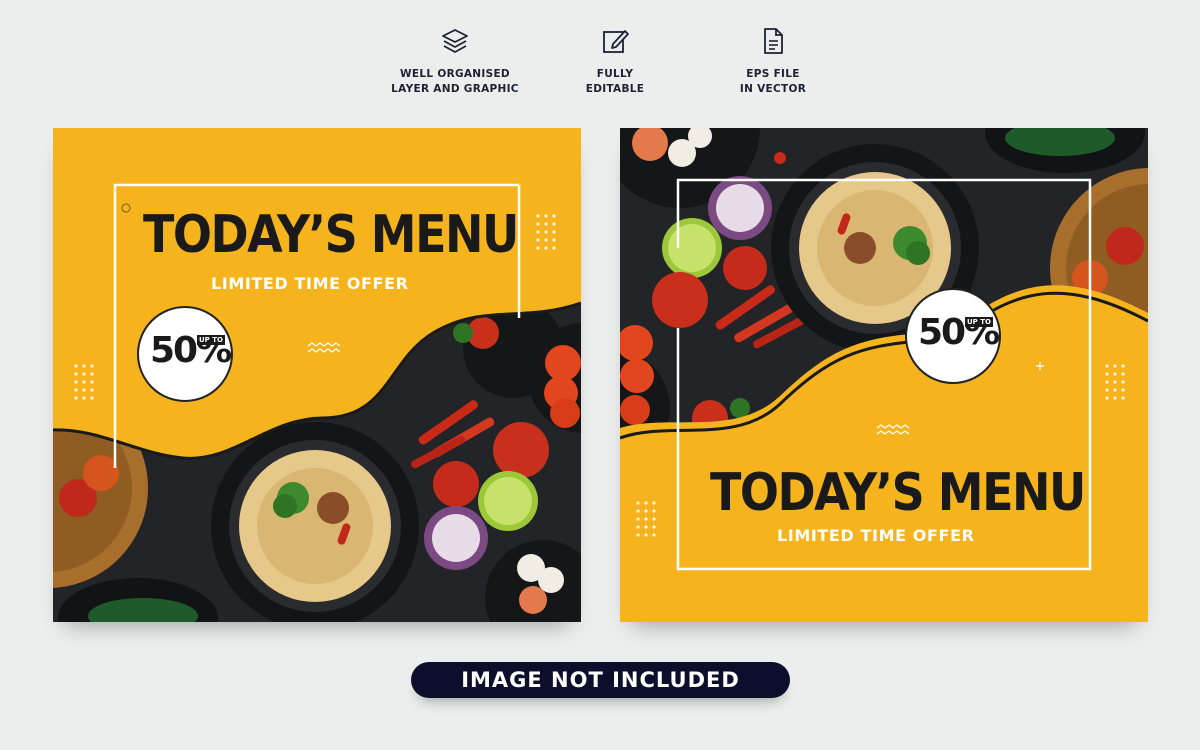 Image resolution: width=1200 pixels, height=750 pixels. Describe the element at coordinates (773, 74) in the screenshot. I see `feature-label-line1: EPS FILE` at that location.